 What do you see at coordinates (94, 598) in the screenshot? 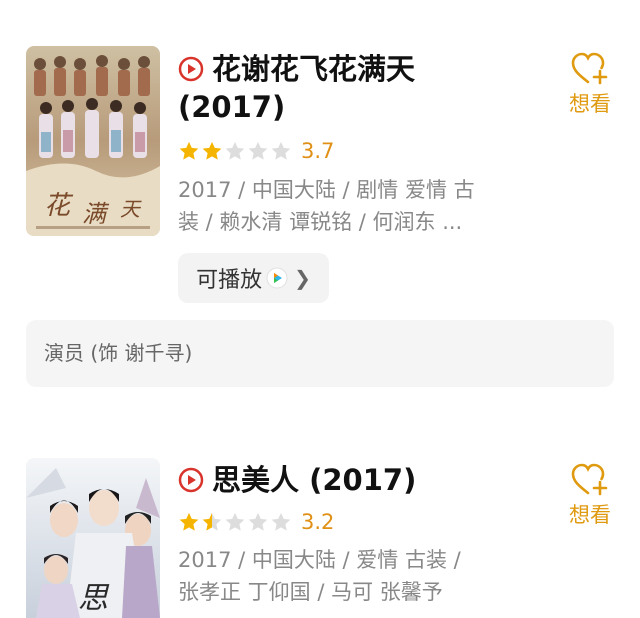
I see `svg-text: 思` at bounding box center [94, 598].